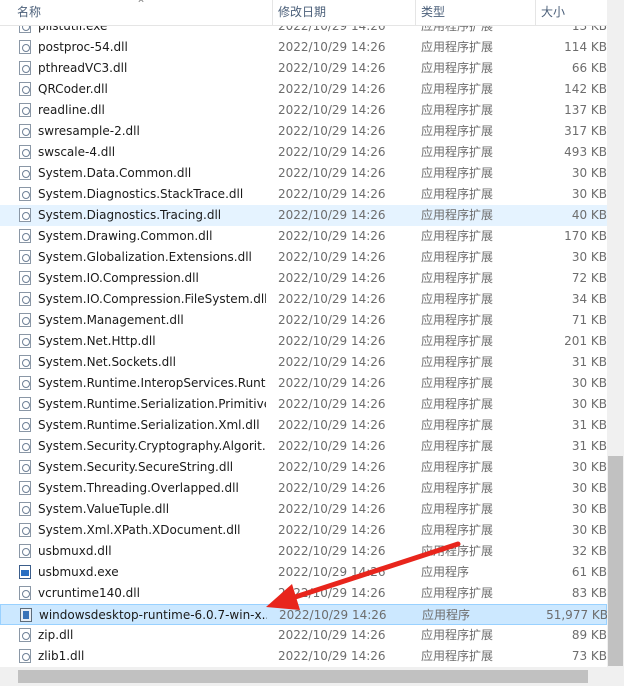 This screenshot has width=624, height=686. I want to click on file-name: pllstutil.exe, so click(73, 29).